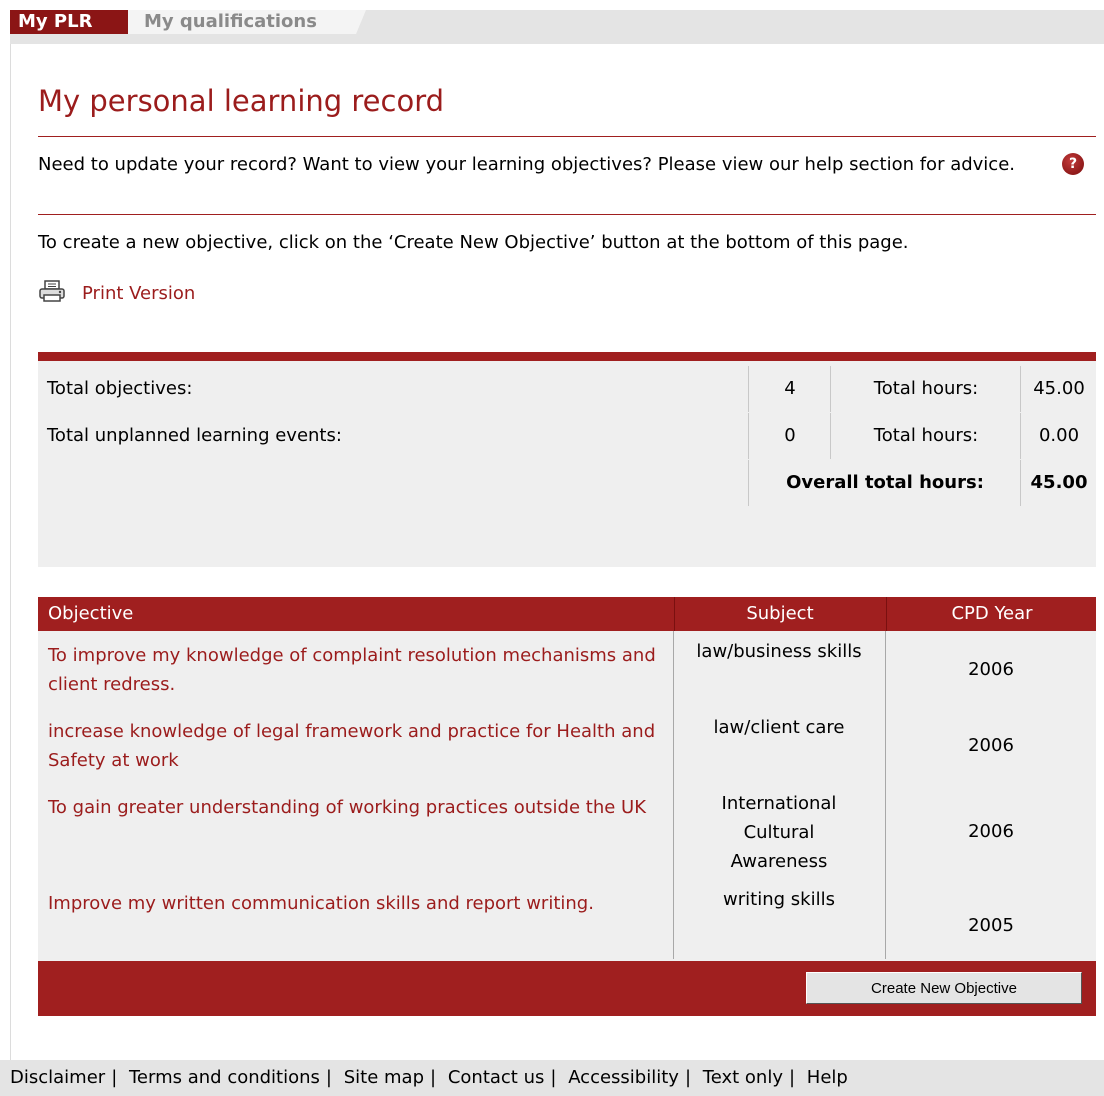 The image size is (1104, 1096). What do you see at coordinates (10, 556) in the screenshot?
I see `content-left-border` at bounding box center [10, 556].